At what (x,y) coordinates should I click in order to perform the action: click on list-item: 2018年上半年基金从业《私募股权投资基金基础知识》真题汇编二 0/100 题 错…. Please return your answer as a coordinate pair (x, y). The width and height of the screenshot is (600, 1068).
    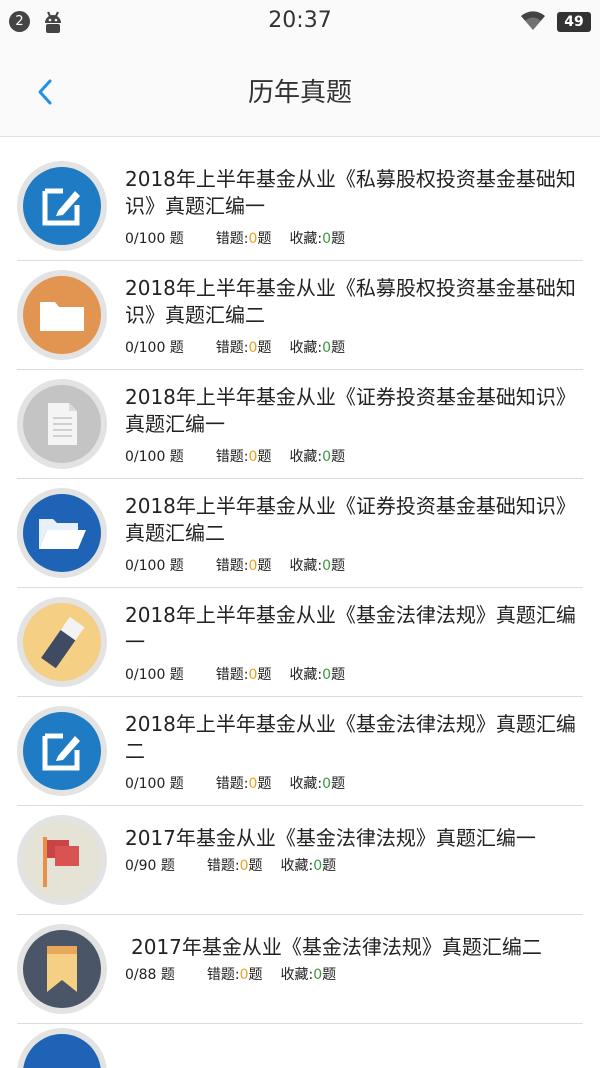
    Looking at the image, I should click on (300, 315).